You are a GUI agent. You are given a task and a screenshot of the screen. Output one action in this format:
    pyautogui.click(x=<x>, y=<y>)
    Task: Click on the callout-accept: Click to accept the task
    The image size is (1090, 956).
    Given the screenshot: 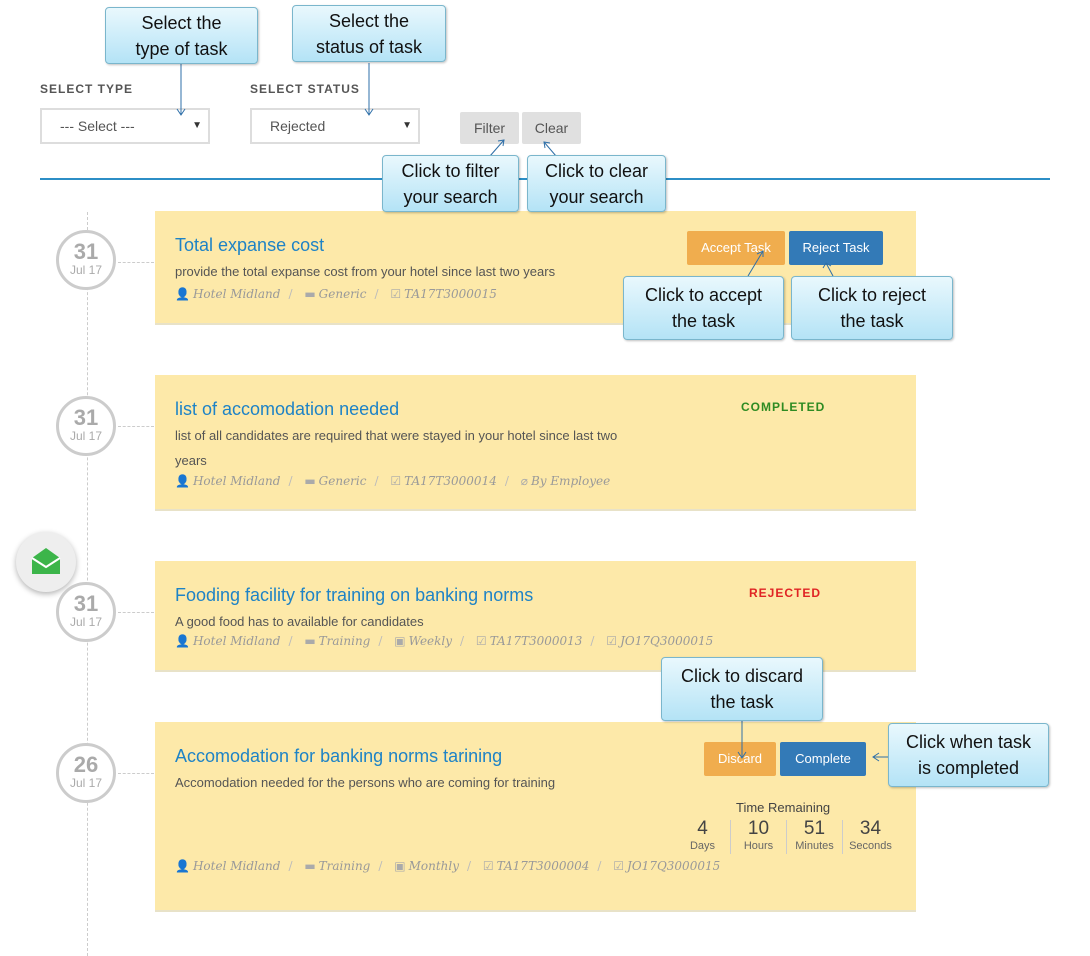 What is the action you would take?
    pyautogui.click(x=703, y=308)
    